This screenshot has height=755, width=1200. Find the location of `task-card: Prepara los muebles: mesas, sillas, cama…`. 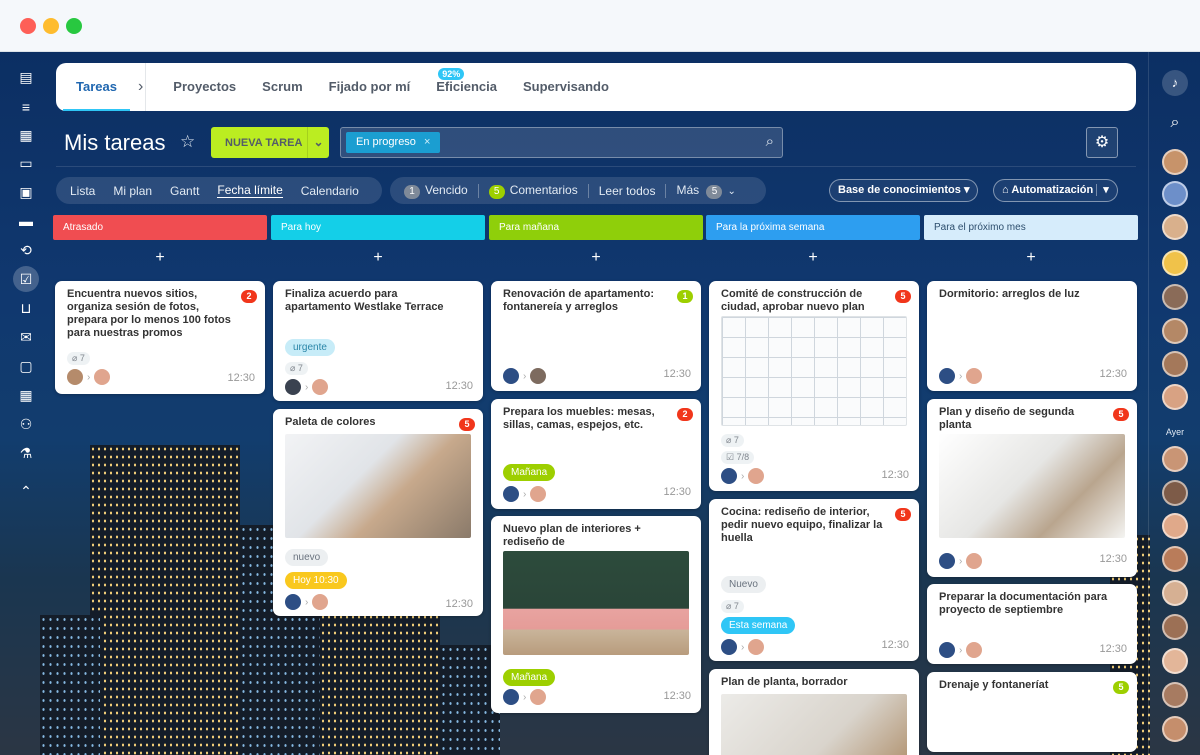

task-card: Prepara los muebles: mesas, sillas, cama… is located at coordinates (596, 454).